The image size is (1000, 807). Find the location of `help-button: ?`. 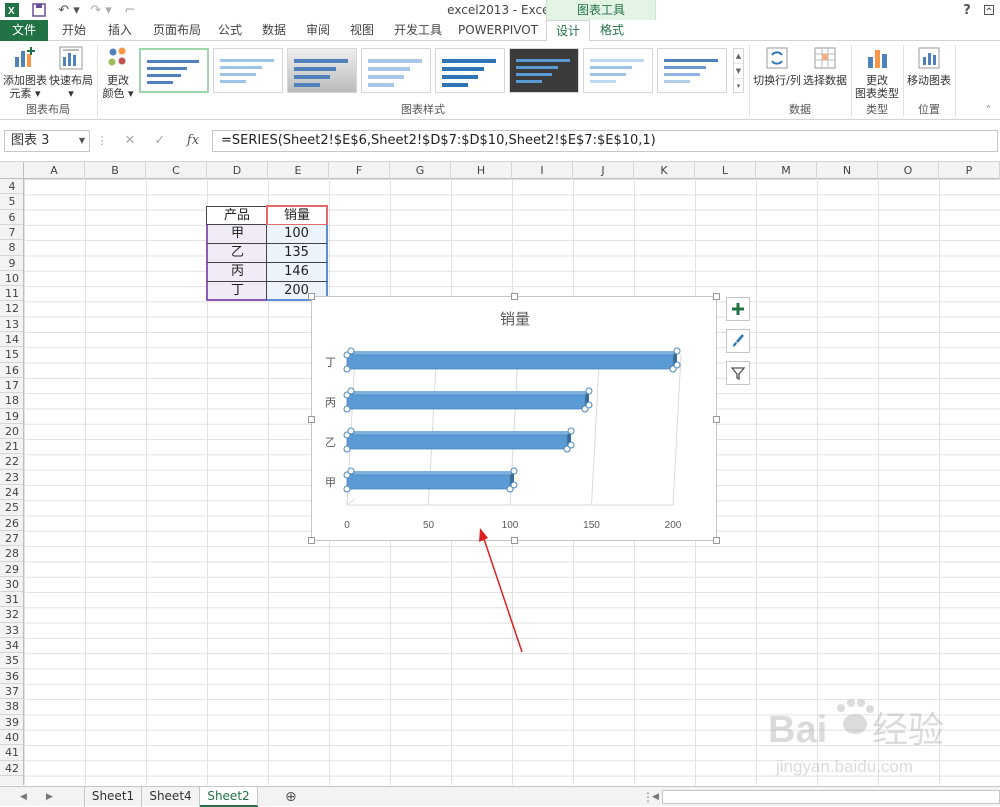

help-button: ? is located at coordinates (967, 10).